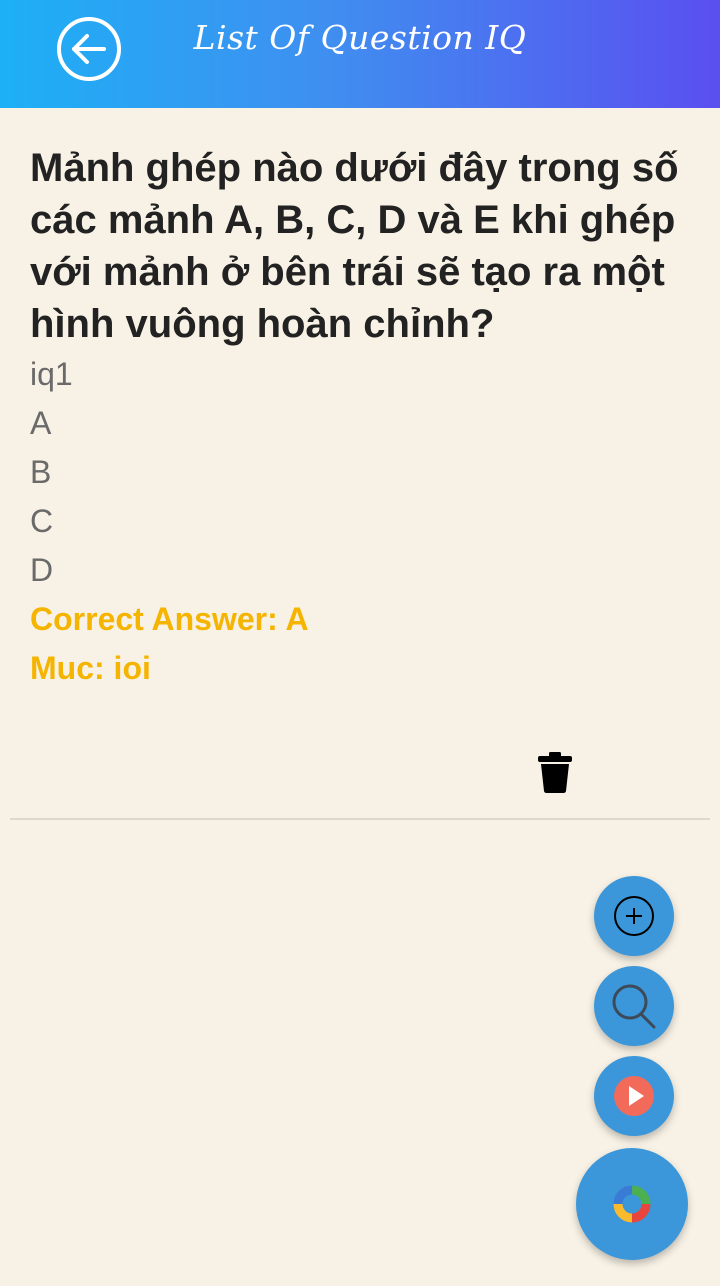  Describe the element at coordinates (169, 619) in the screenshot. I see `correct-answer: Correct Answer: A` at that location.